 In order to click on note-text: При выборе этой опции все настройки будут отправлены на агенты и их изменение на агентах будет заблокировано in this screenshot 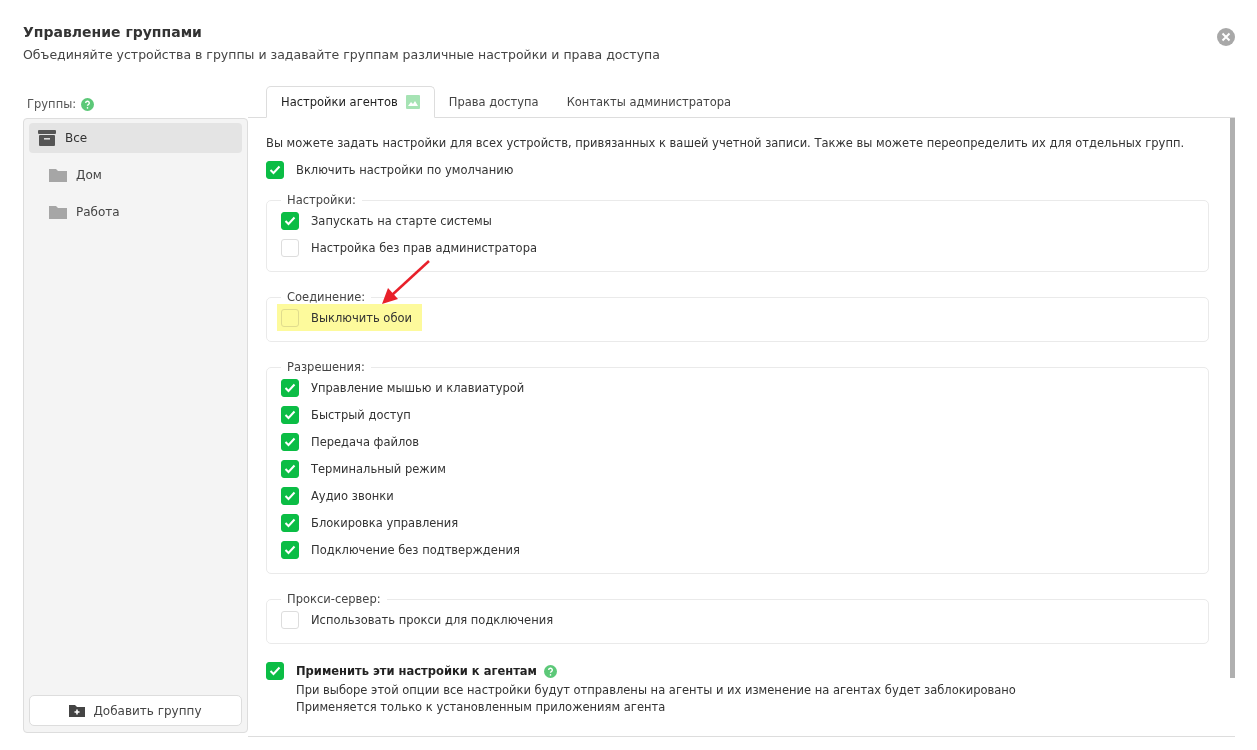, I will do `click(656, 690)`.